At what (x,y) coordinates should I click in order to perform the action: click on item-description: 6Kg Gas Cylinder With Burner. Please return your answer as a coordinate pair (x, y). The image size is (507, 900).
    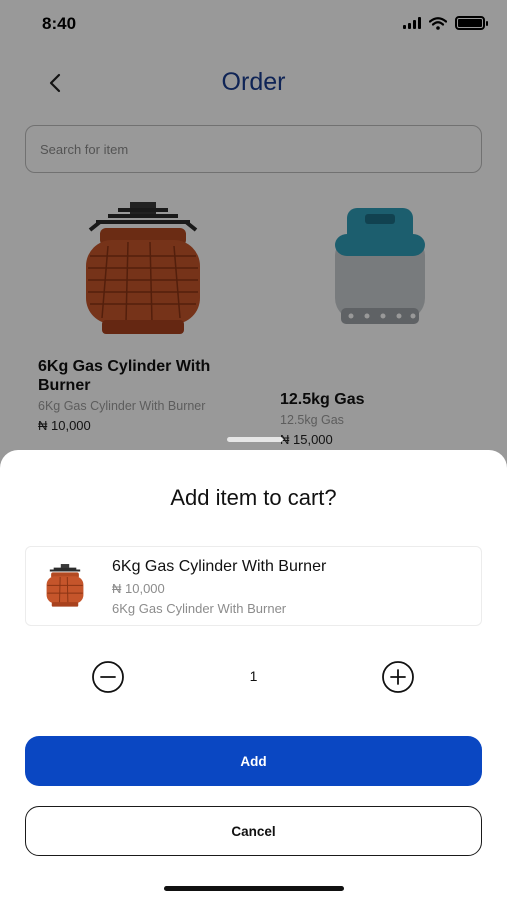
    Looking at the image, I should click on (199, 608).